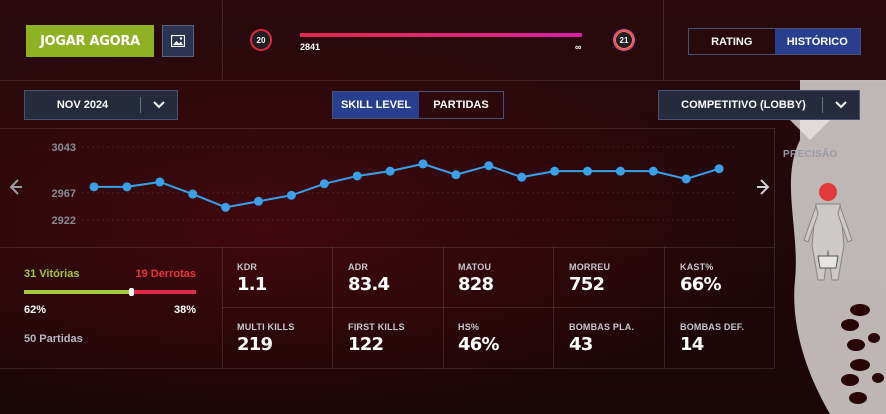  I want to click on progress-value: 2841, so click(310, 47).